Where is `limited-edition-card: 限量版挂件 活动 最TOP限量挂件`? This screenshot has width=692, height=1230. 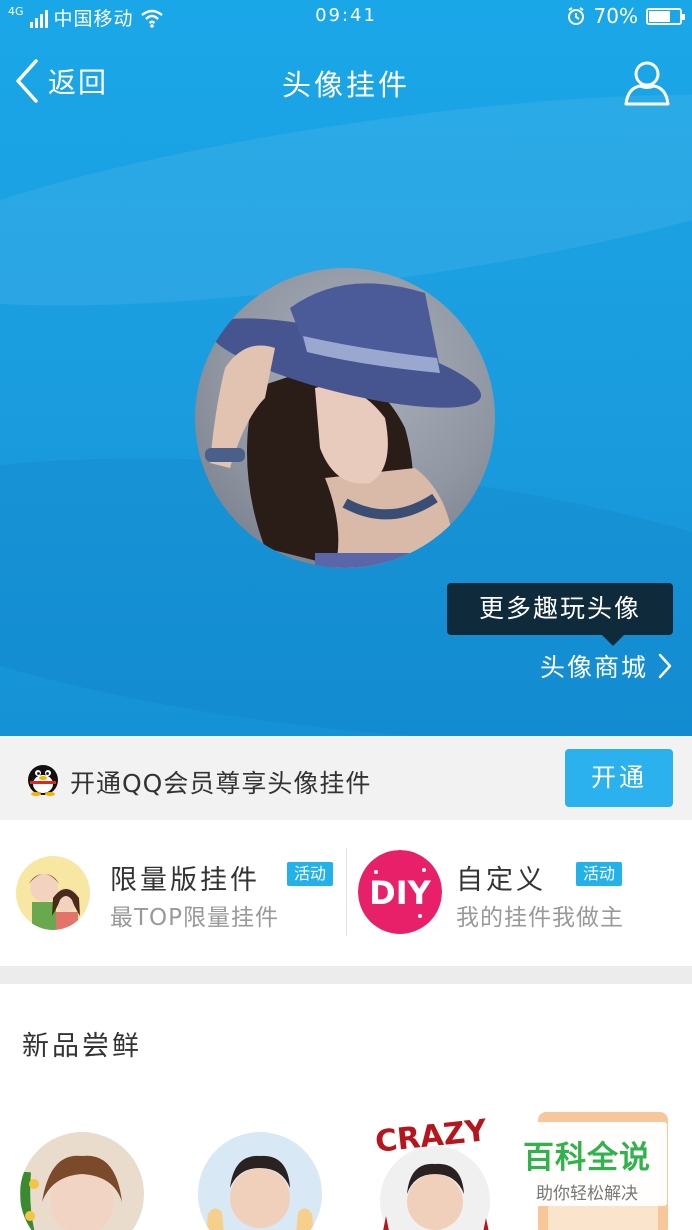
limited-edition-card: 限量版挂件 活动 最TOP限量挂件 is located at coordinates (173, 893).